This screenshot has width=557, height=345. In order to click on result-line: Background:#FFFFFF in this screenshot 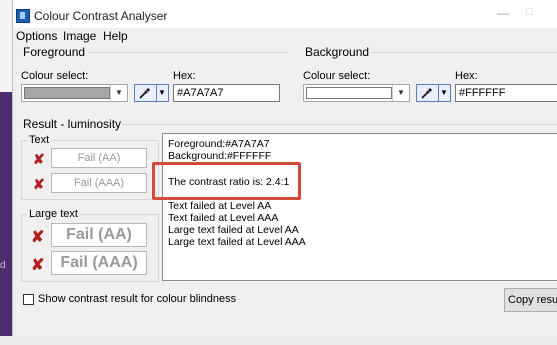, I will do `click(220, 156)`.